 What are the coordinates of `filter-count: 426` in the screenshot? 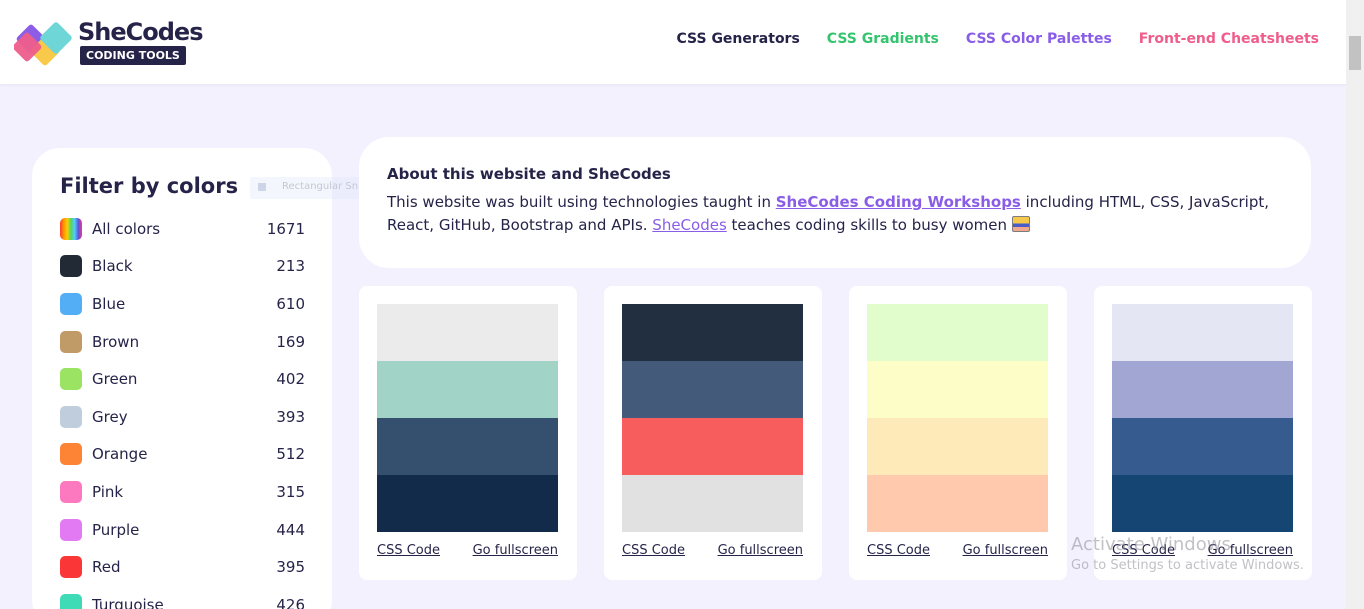 It's located at (290, 602).